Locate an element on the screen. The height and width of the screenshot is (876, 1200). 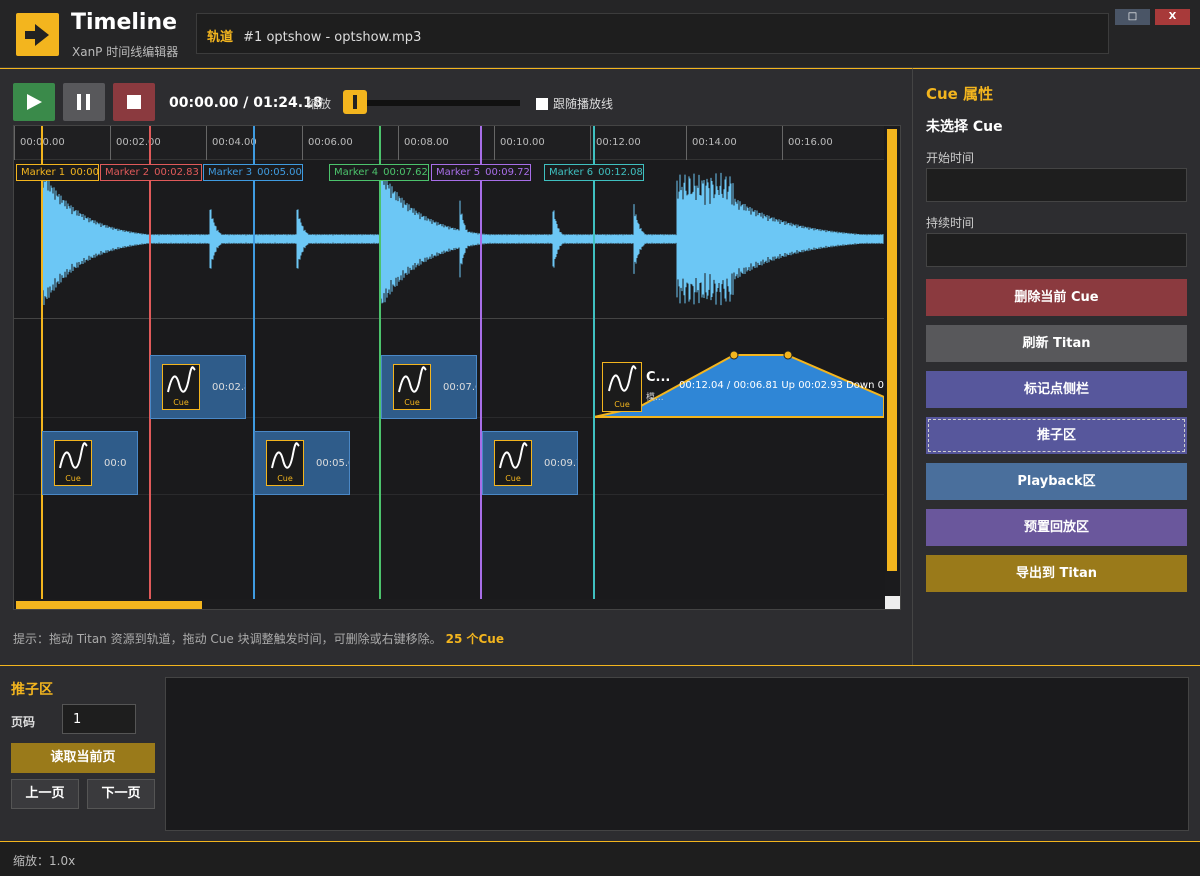
props-button: 推子区 is located at coordinates (1056, 435).